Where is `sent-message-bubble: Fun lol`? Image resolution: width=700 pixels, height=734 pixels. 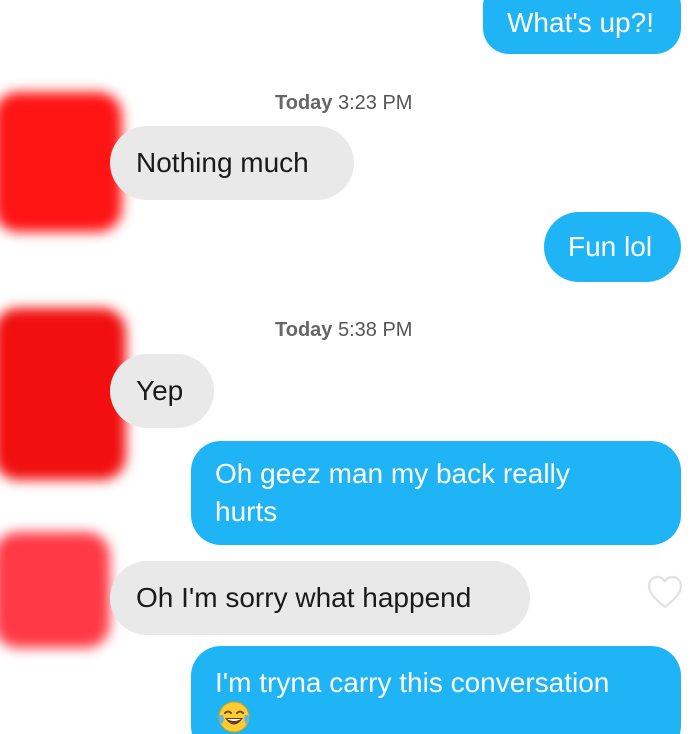 sent-message-bubble: Fun lol is located at coordinates (612, 247).